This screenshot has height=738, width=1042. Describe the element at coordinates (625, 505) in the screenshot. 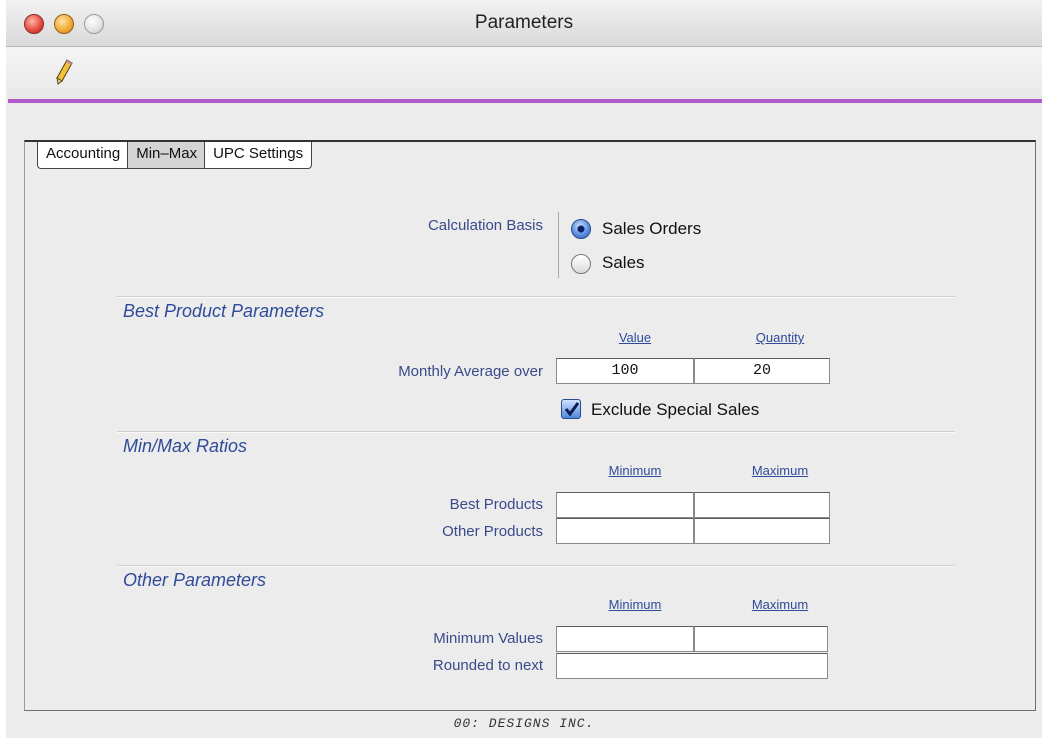

I see `best-products-minimum-input` at that location.